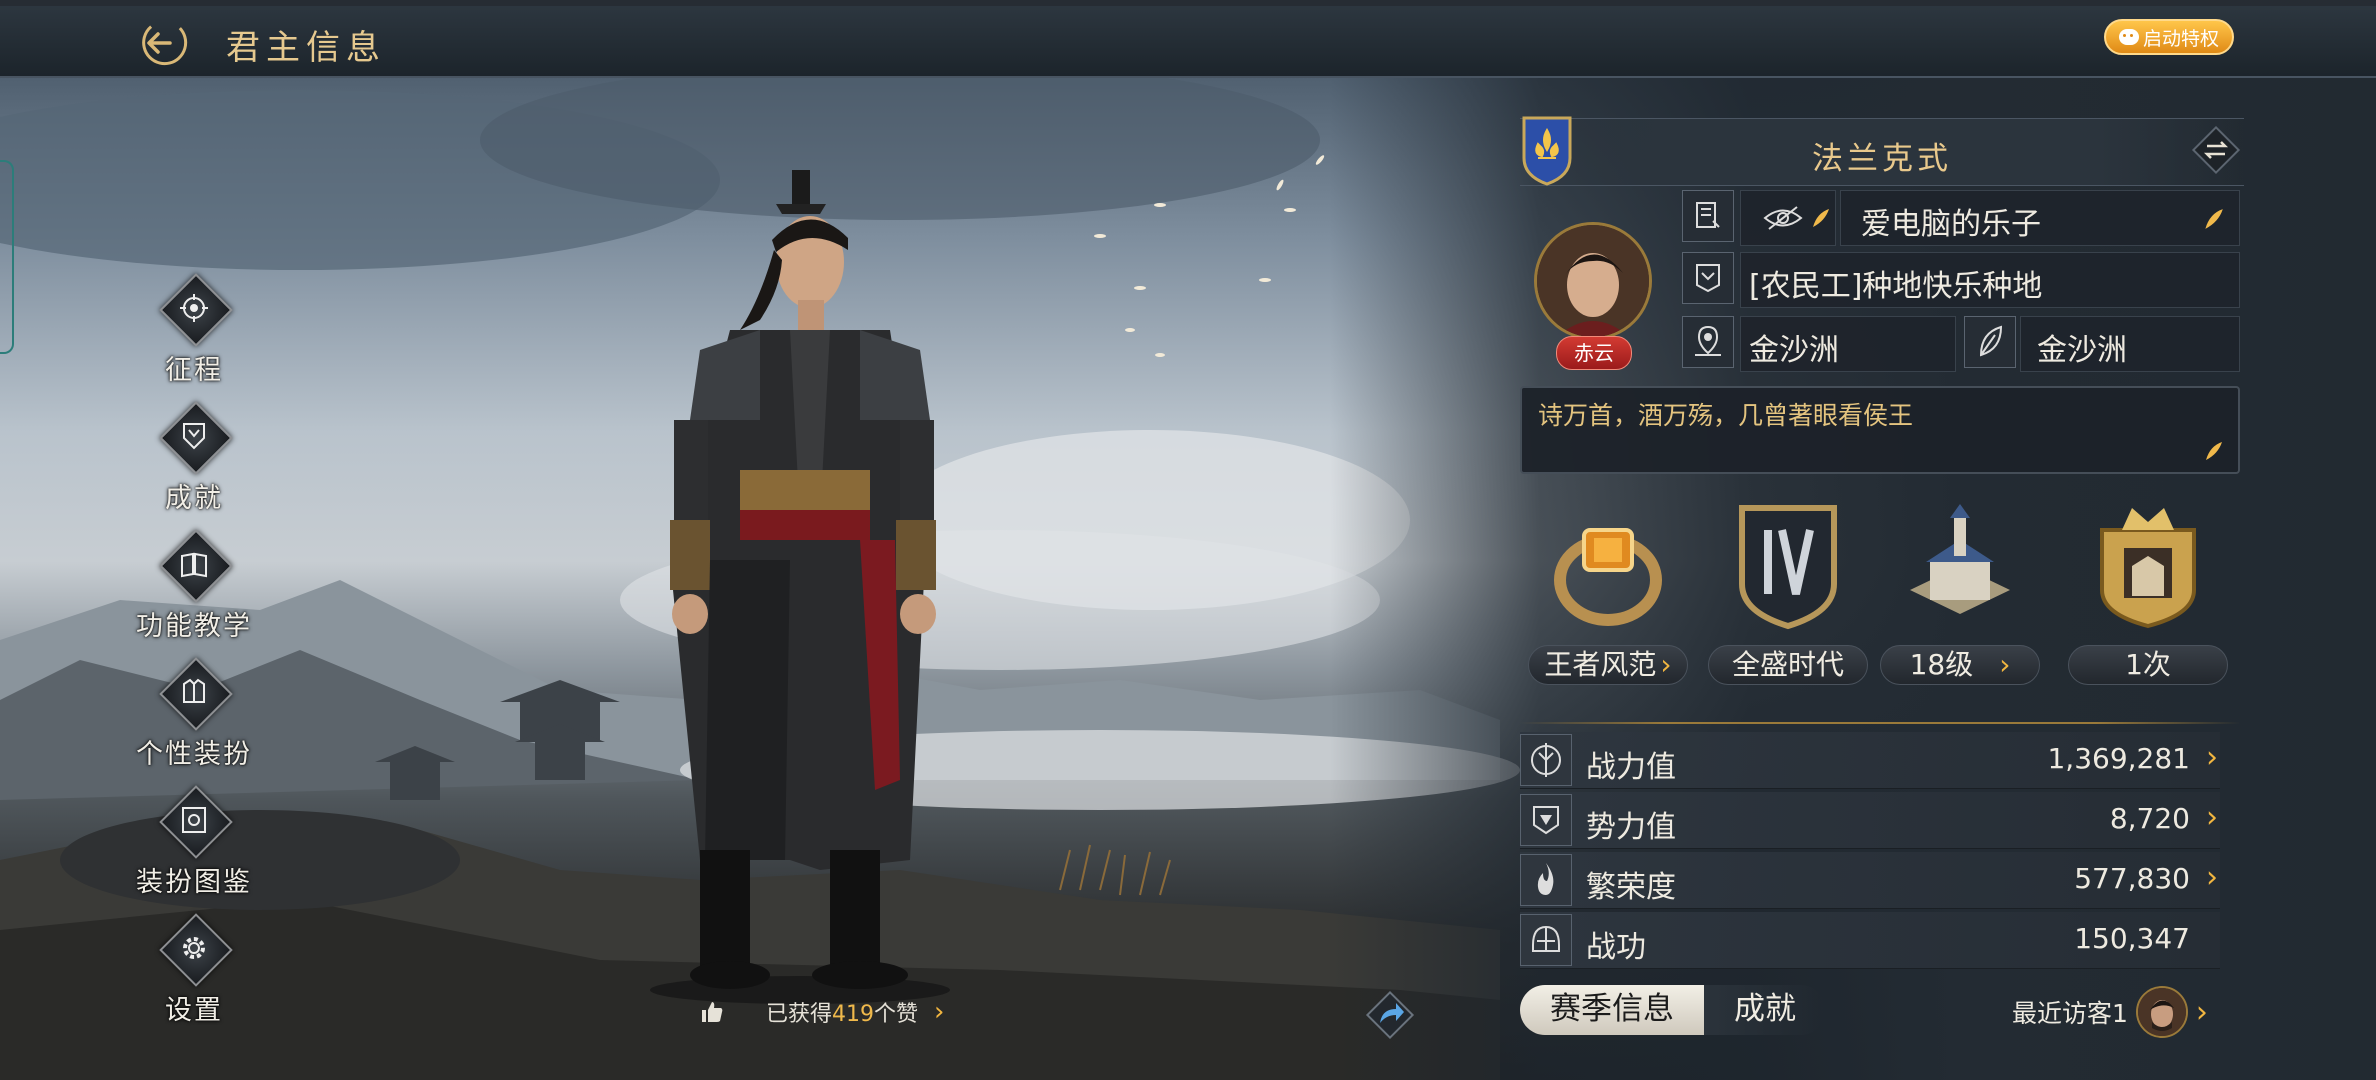 Image resolution: width=2376 pixels, height=1080 pixels. What do you see at coordinates (194, 565) in the screenshot?
I see `tutorial-book-icon` at bounding box center [194, 565].